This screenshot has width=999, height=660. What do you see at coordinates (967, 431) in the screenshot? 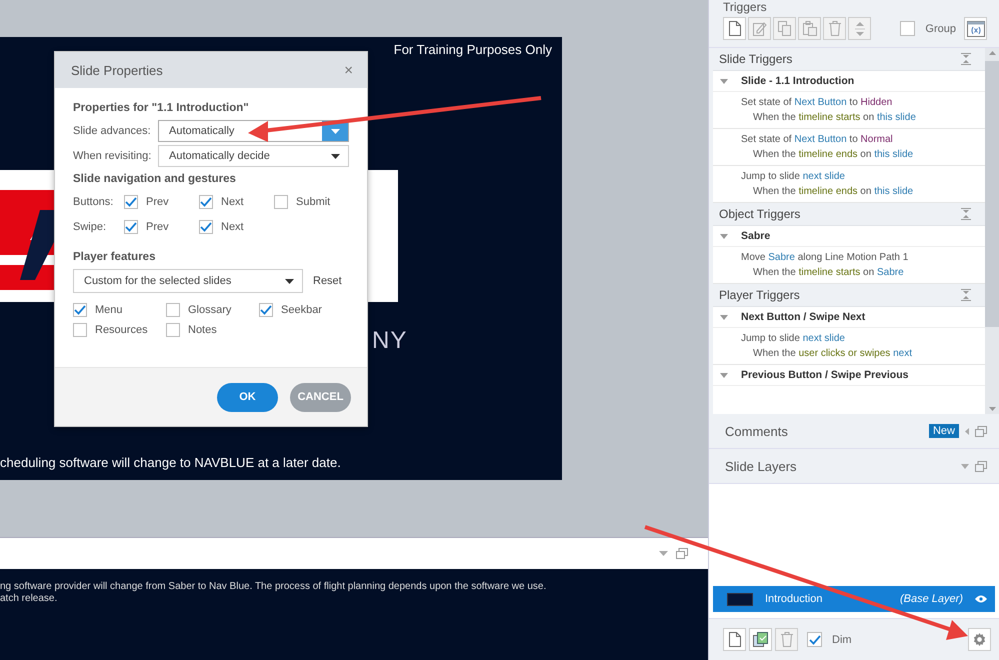
I see `collapse-caret-icon` at bounding box center [967, 431].